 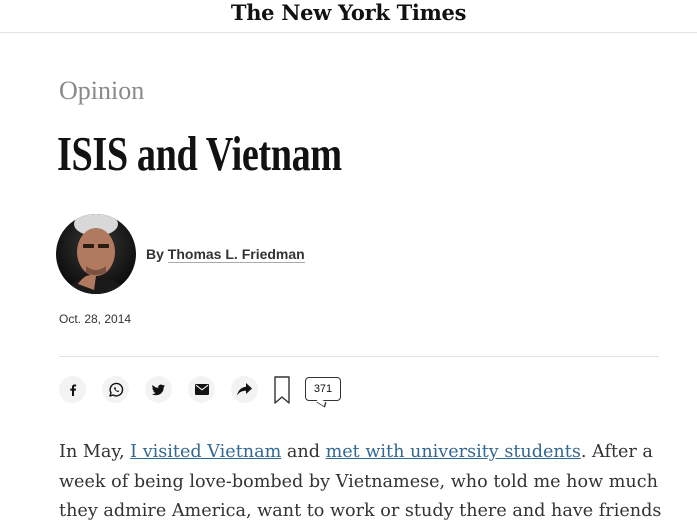 I want to click on twitter-icon, so click(x=158, y=389).